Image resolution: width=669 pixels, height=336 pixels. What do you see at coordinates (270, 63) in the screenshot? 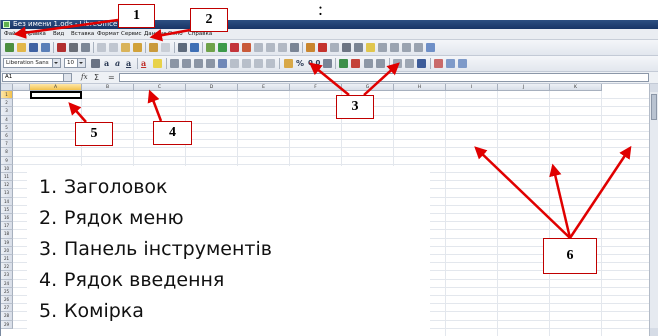
I see `align-bottom-icon` at bounding box center [270, 63].